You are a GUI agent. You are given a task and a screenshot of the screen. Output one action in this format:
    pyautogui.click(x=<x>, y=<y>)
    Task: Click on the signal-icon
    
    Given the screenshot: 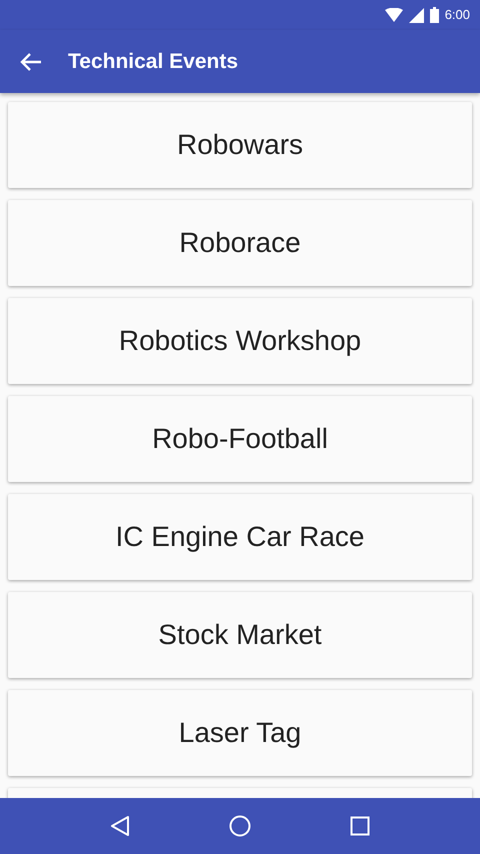 What is the action you would take?
    pyautogui.click(x=416, y=15)
    